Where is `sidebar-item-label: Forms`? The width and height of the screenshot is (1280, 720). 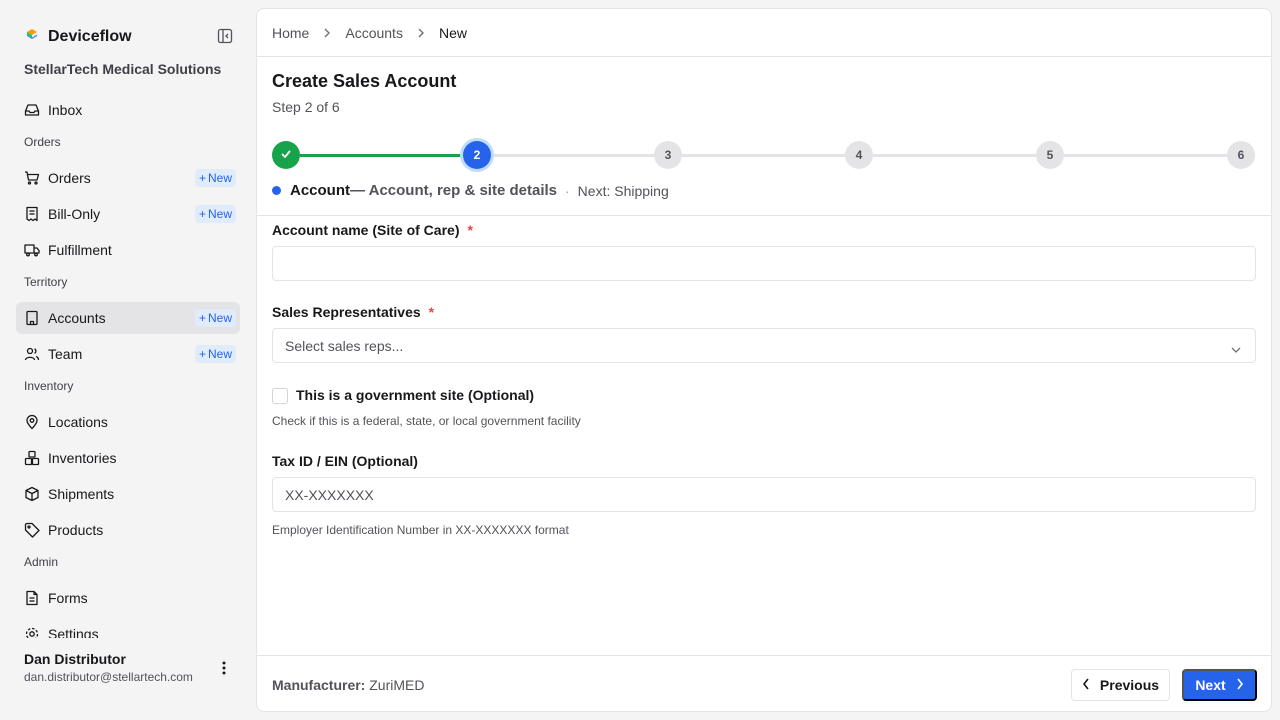 sidebar-item-label: Forms is located at coordinates (68, 598).